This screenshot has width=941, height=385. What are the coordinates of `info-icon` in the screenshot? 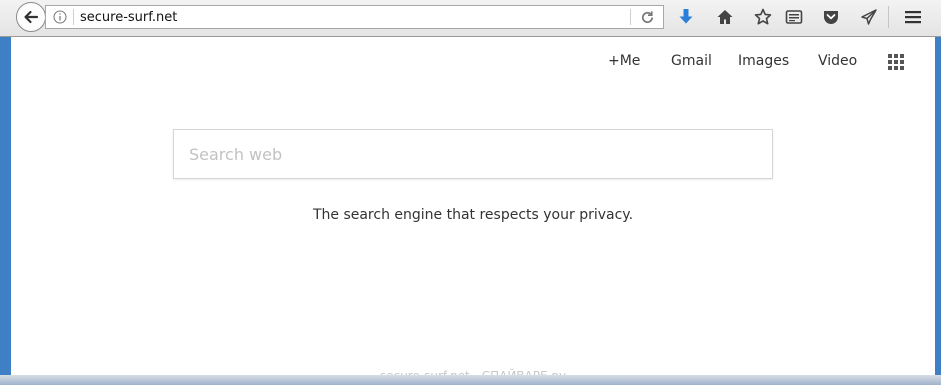 It's located at (60, 17).